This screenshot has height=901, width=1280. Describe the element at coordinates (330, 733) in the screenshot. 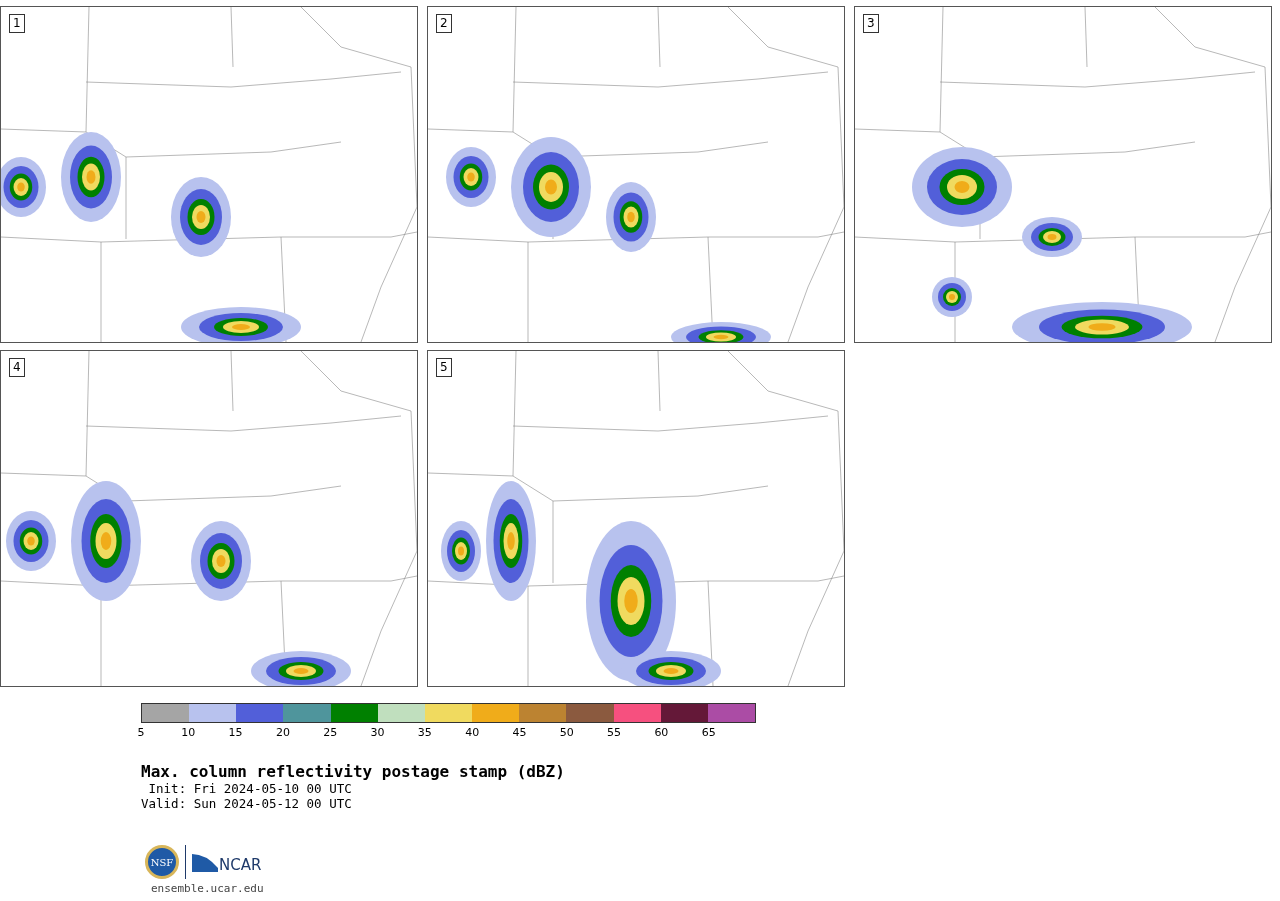

I see `colorbar-tick-label: 25` at that location.